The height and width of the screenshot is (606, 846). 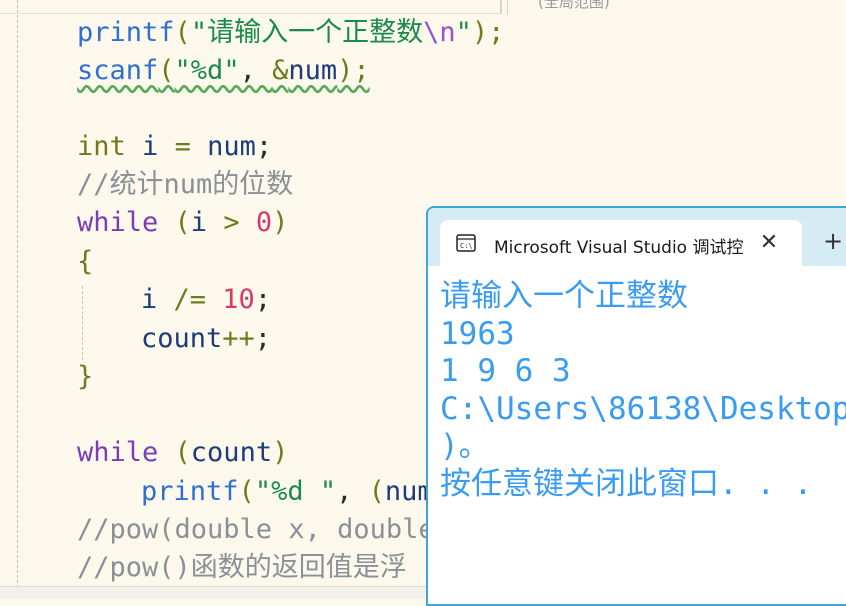 What do you see at coordinates (463, 32) in the screenshot?
I see `code-token: "` at bounding box center [463, 32].